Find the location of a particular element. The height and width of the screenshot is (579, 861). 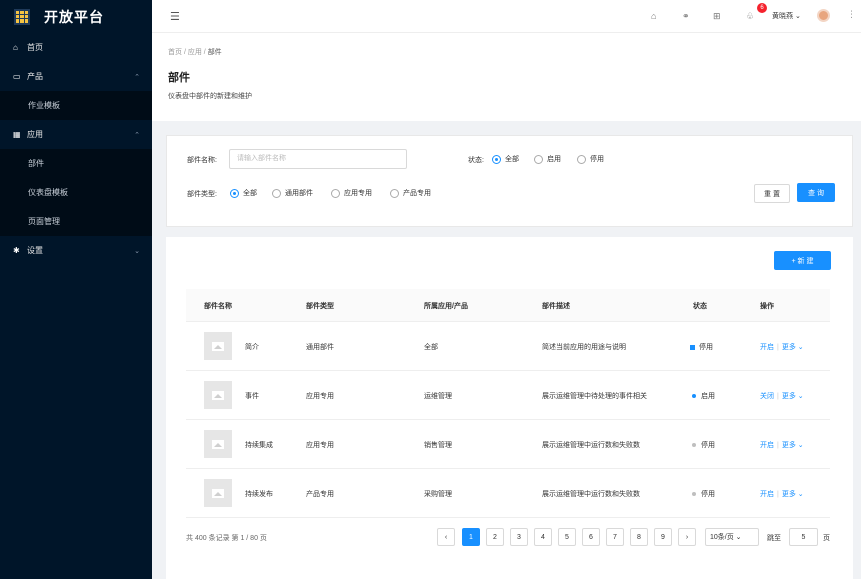

table-row: 持续集成 应用专用 销售管理 展示运维管理中运行数和失败数 停用 开启 | 更多 ⌄ is located at coordinates (508, 444).